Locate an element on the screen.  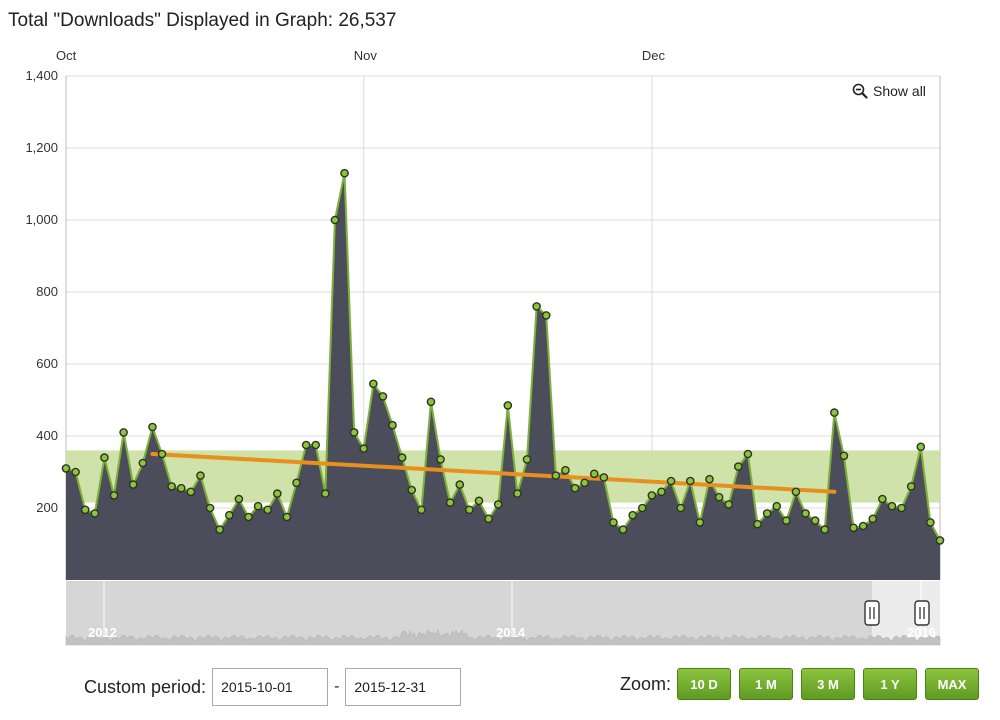
zoom-1y-button: 1 Y is located at coordinates (890, 684).